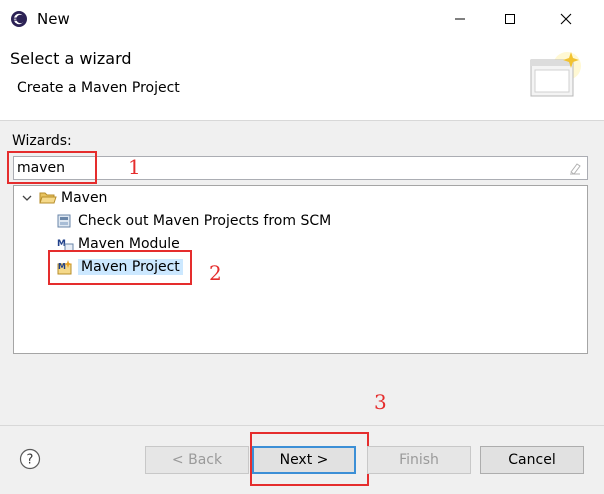  I want to click on eclipse-icon, so click(19, 19).